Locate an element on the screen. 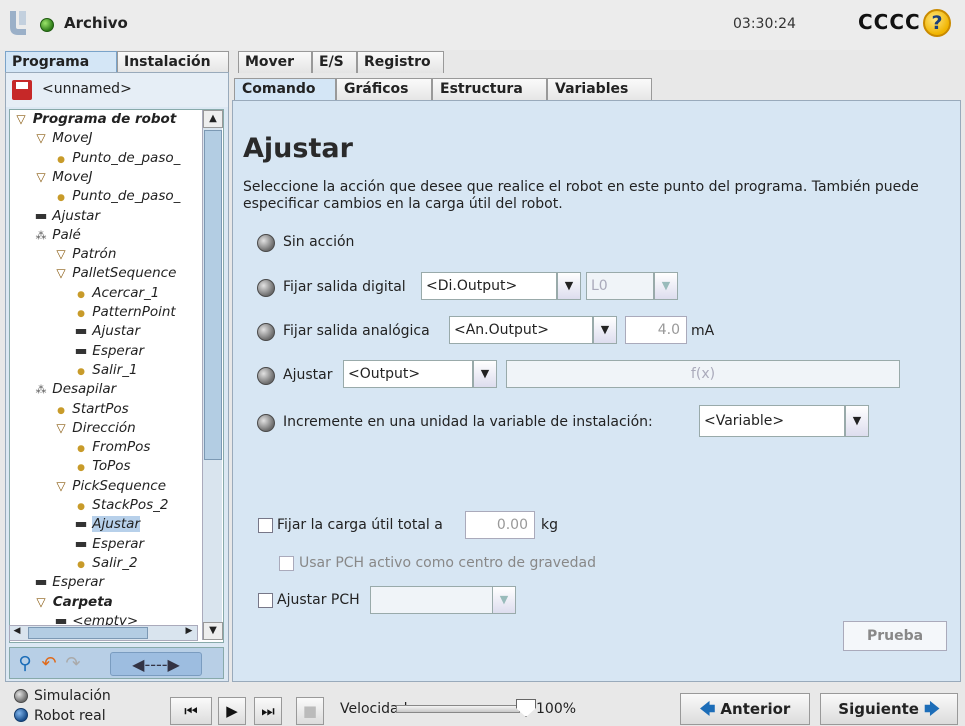  tree-node: ▽ Dirección is located at coordinates (94, 428).